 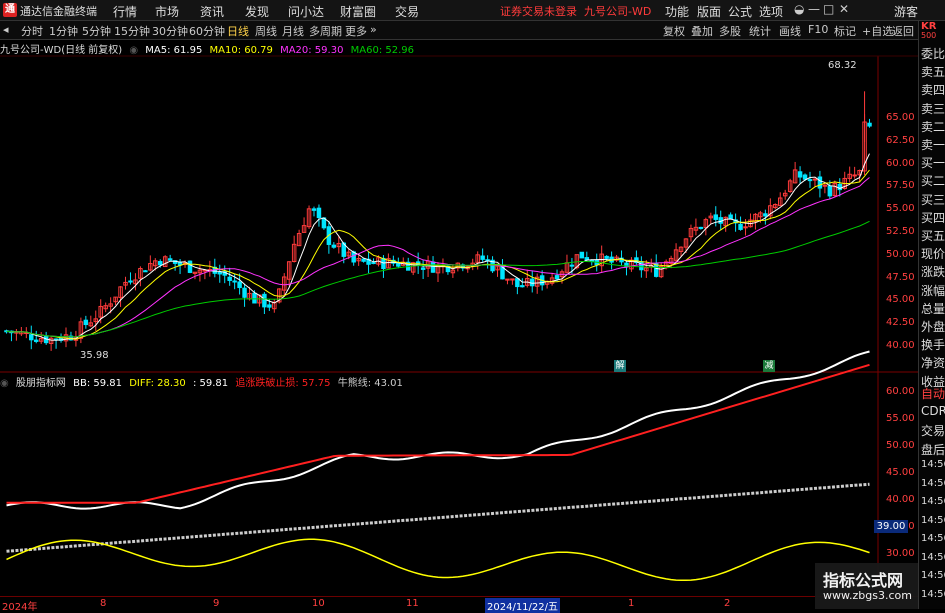 What do you see at coordinates (933, 449) in the screenshot?
I see `sidebar-item2: 盘后` at bounding box center [933, 449].